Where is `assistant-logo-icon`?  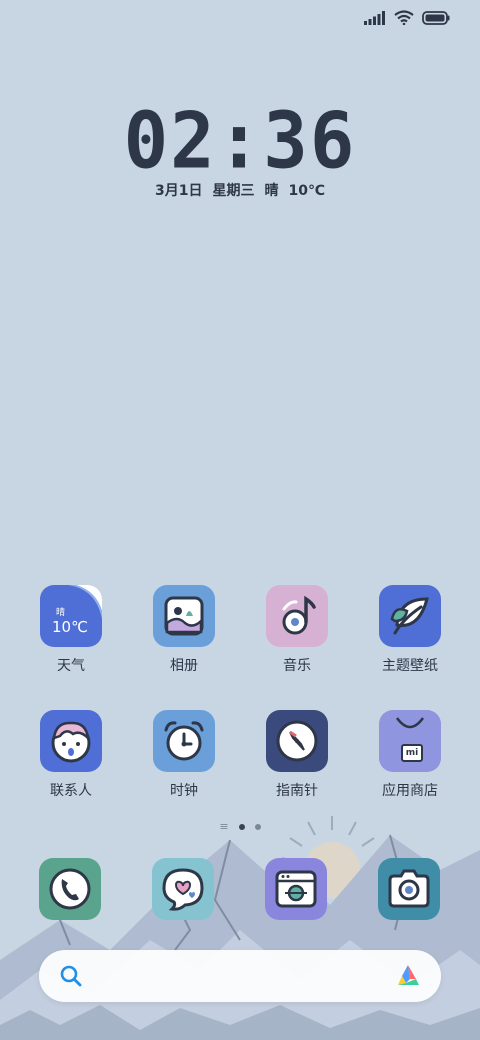
assistant-logo-icon is located at coordinates (408, 976).